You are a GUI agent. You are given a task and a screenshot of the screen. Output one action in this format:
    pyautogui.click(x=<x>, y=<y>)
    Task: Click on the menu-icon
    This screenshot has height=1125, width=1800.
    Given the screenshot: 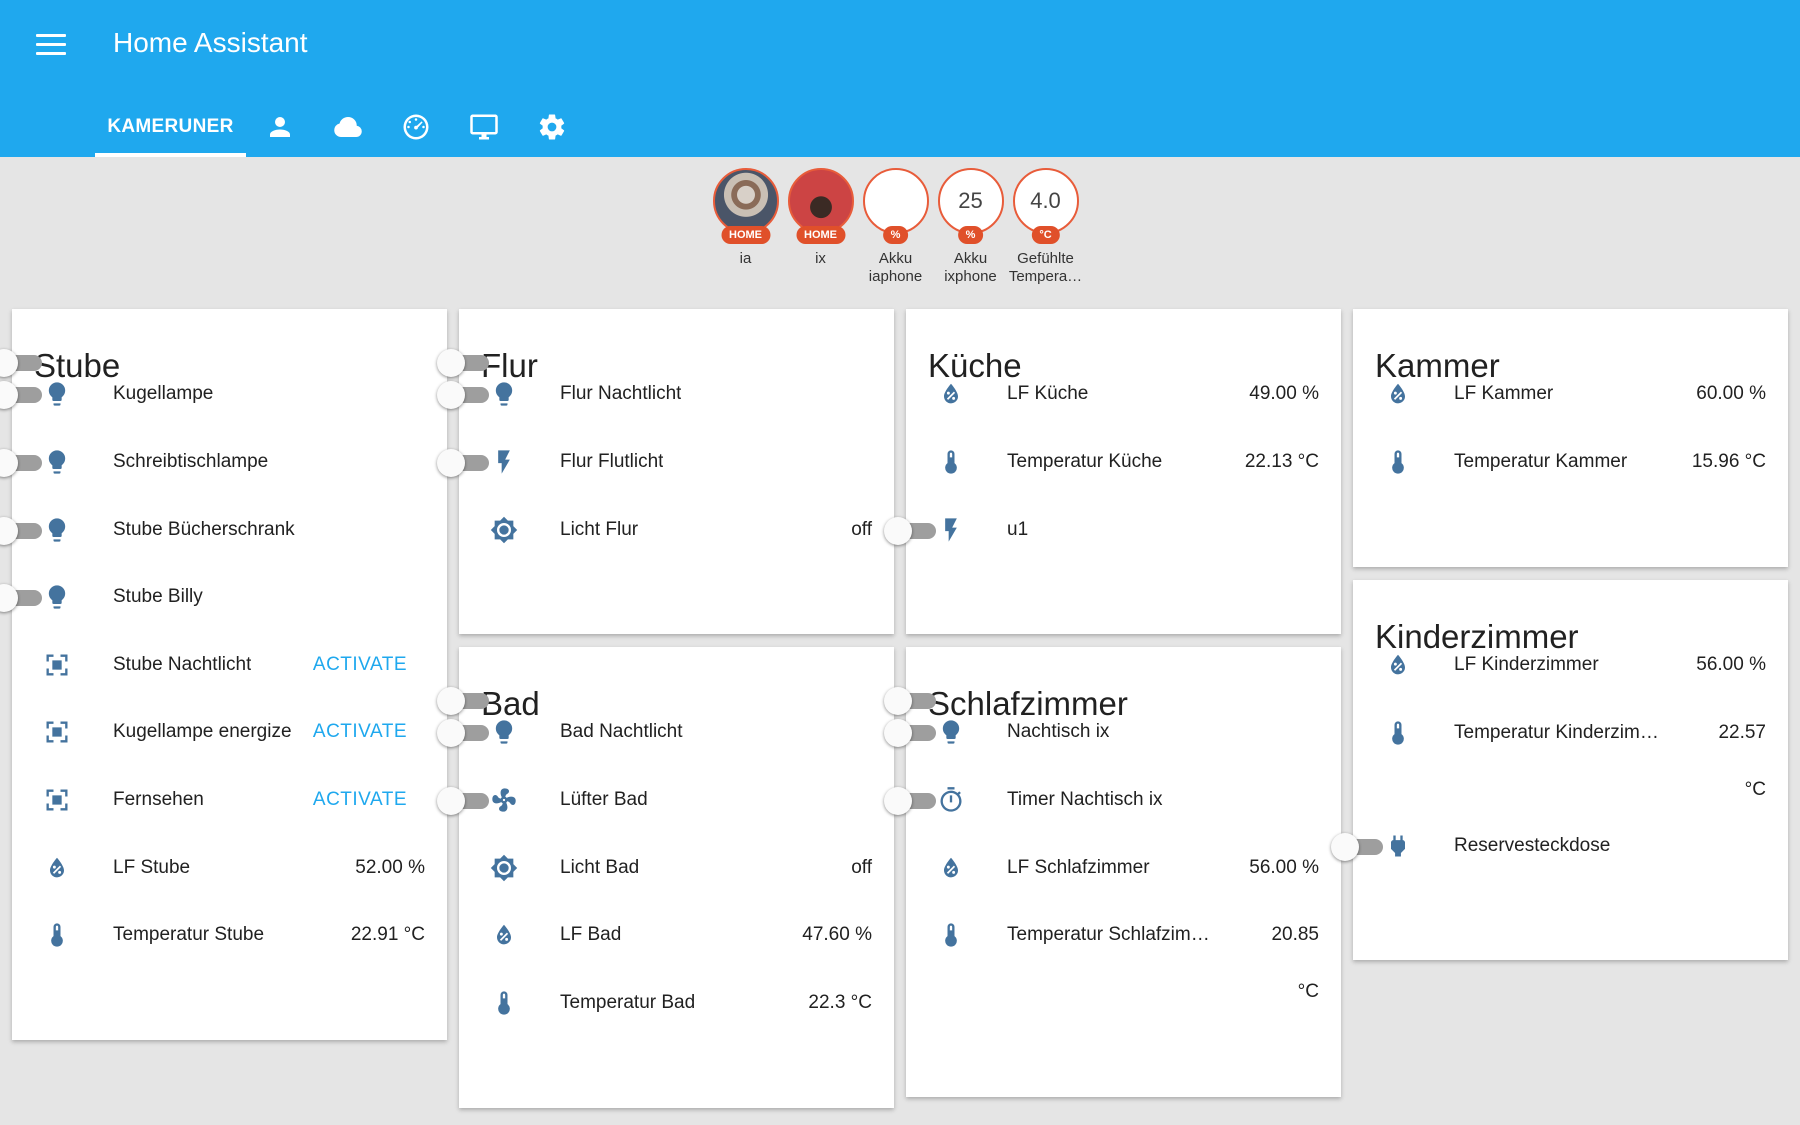 What is the action you would take?
    pyautogui.click(x=51, y=45)
    